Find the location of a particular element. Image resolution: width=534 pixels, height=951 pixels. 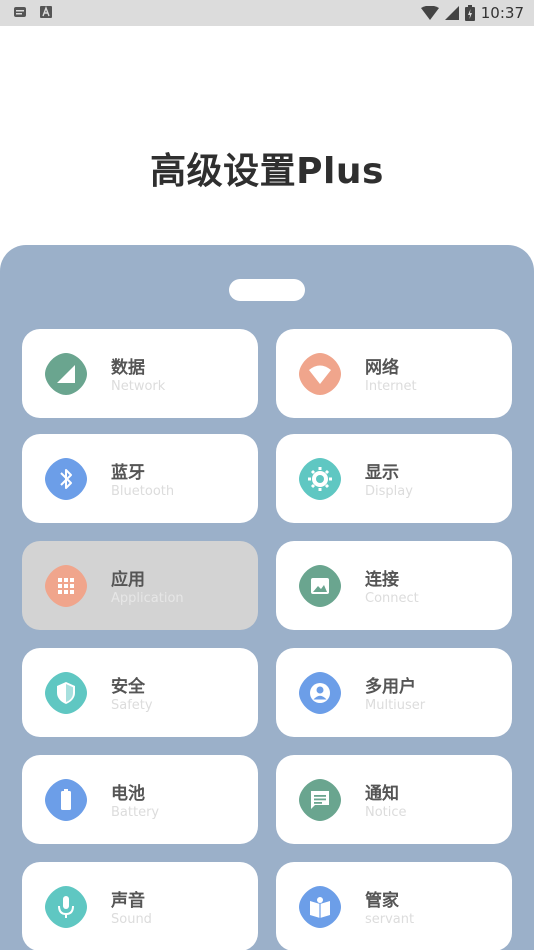

setting-subtitle: Notice is located at coordinates (386, 812).